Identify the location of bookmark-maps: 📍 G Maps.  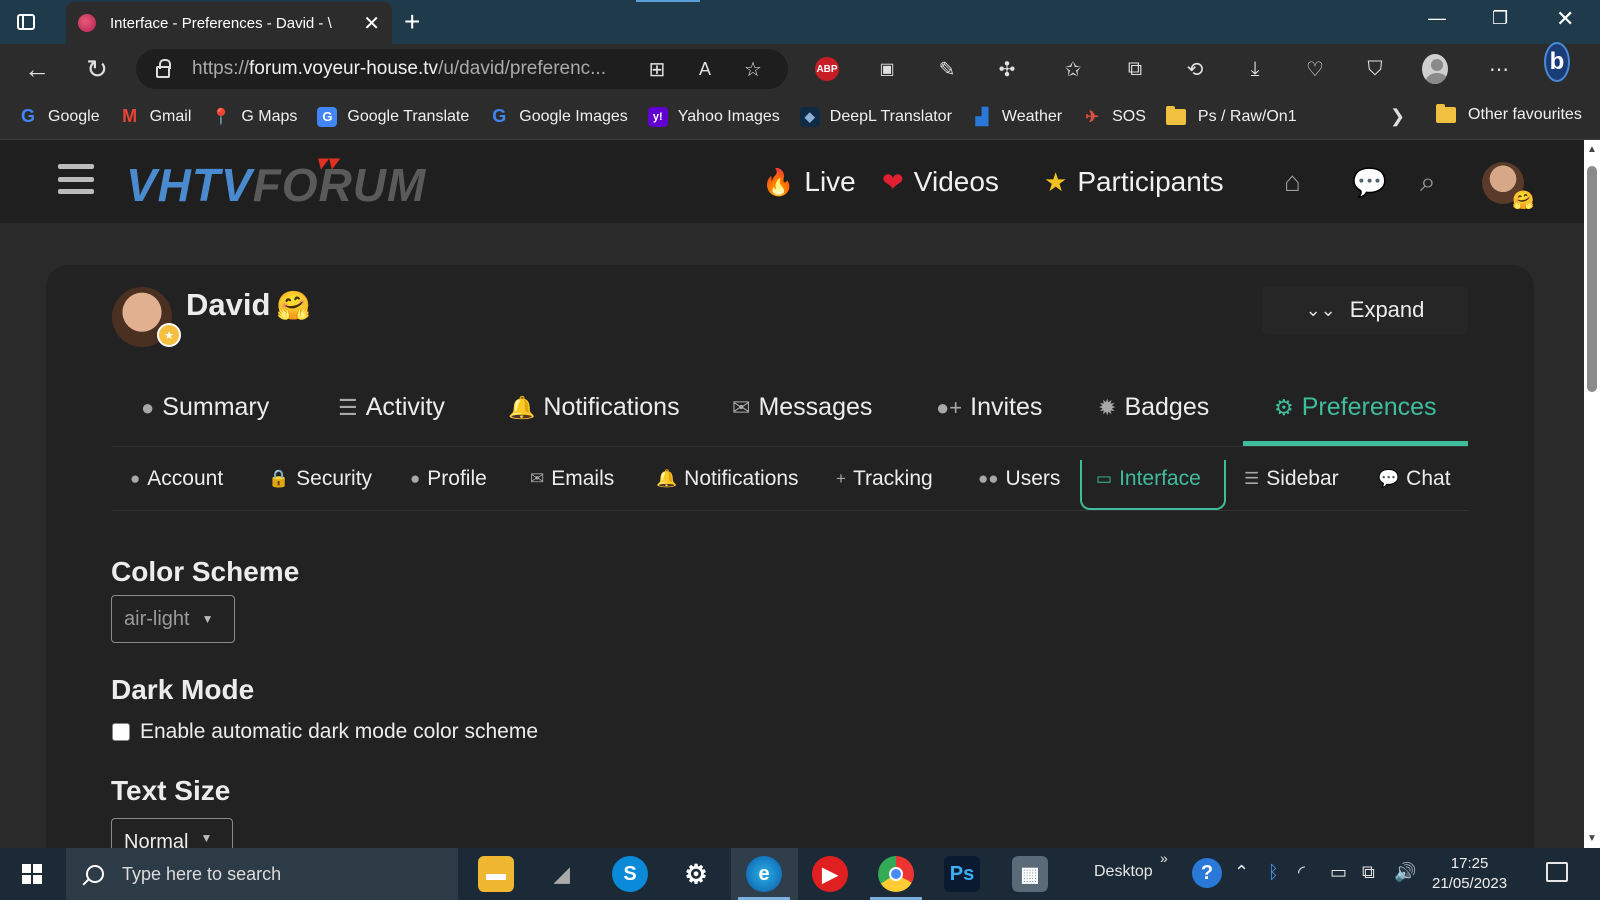
(254, 117).